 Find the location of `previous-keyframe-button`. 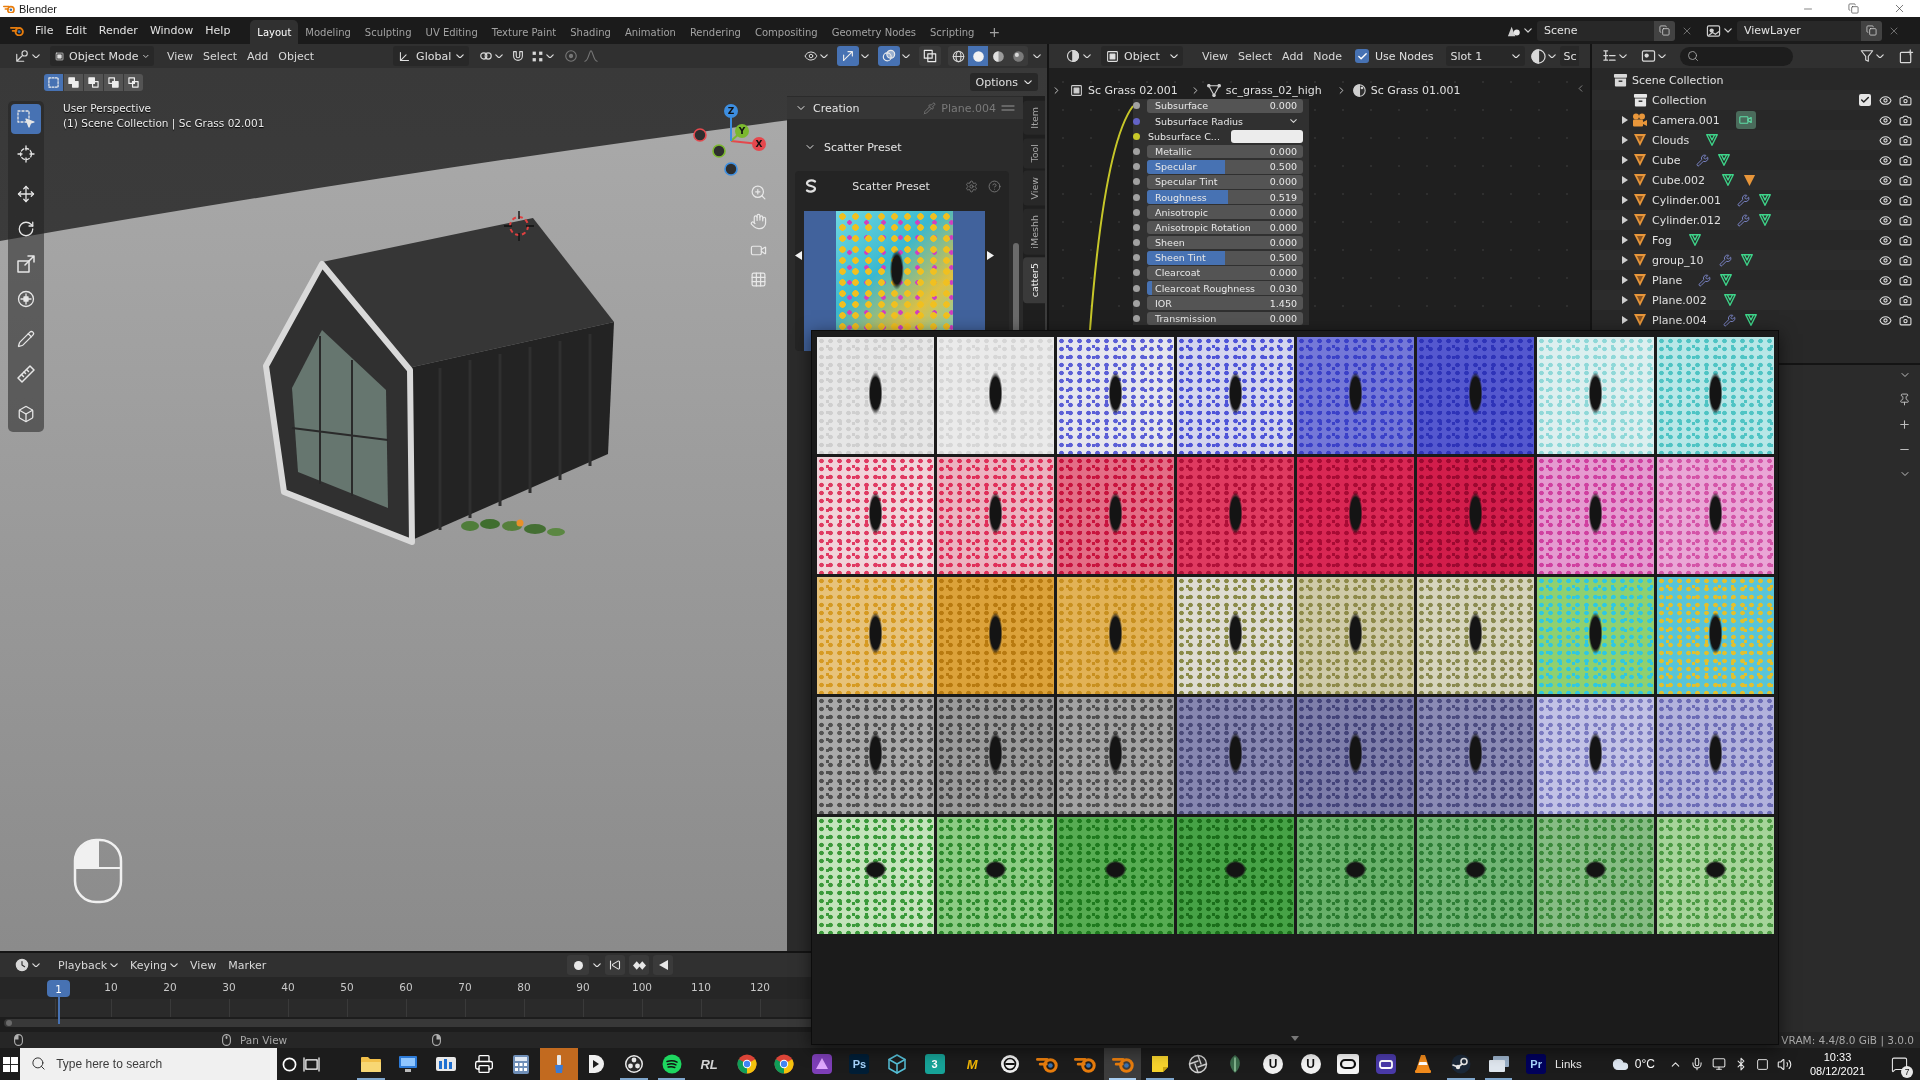

previous-keyframe-button is located at coordinates (639, 965).